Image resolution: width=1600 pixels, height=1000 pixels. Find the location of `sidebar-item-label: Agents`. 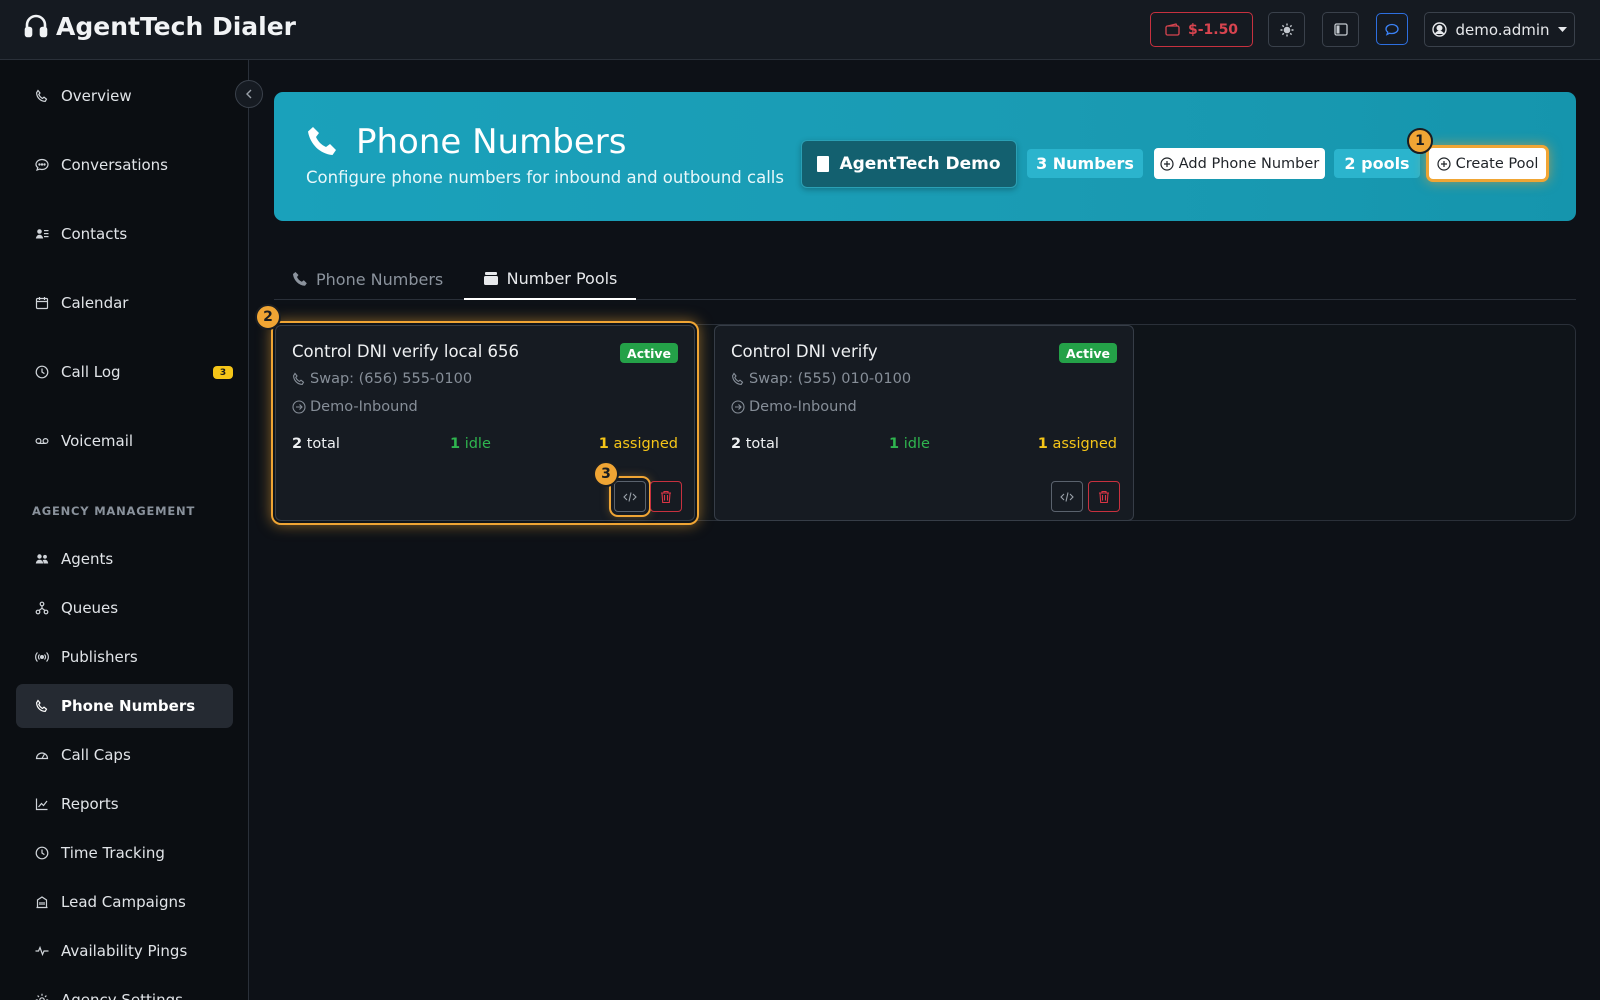

sidebar-item-label: Agents is located at coordinates (87, 559).